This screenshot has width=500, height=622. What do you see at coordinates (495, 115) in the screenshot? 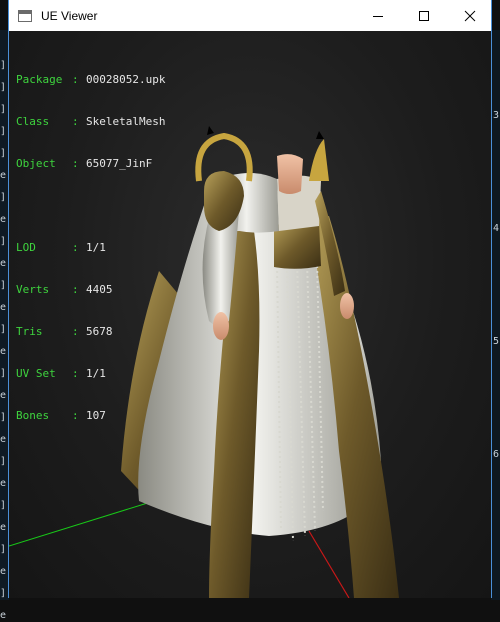
I see `background-glyph: 3` at bounding box center [495, 115].